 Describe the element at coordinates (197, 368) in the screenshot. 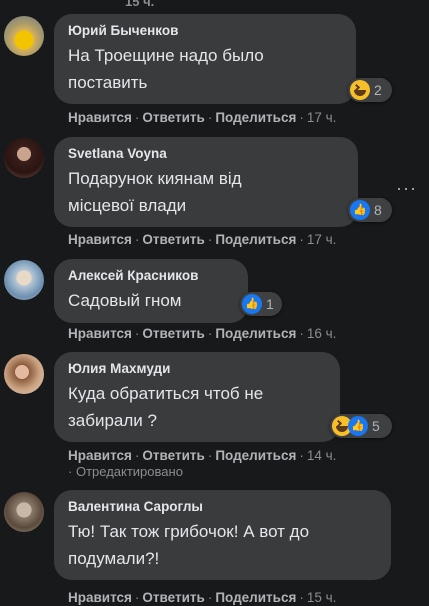

I see `comment-author: Юлия Махмуди` at that location.